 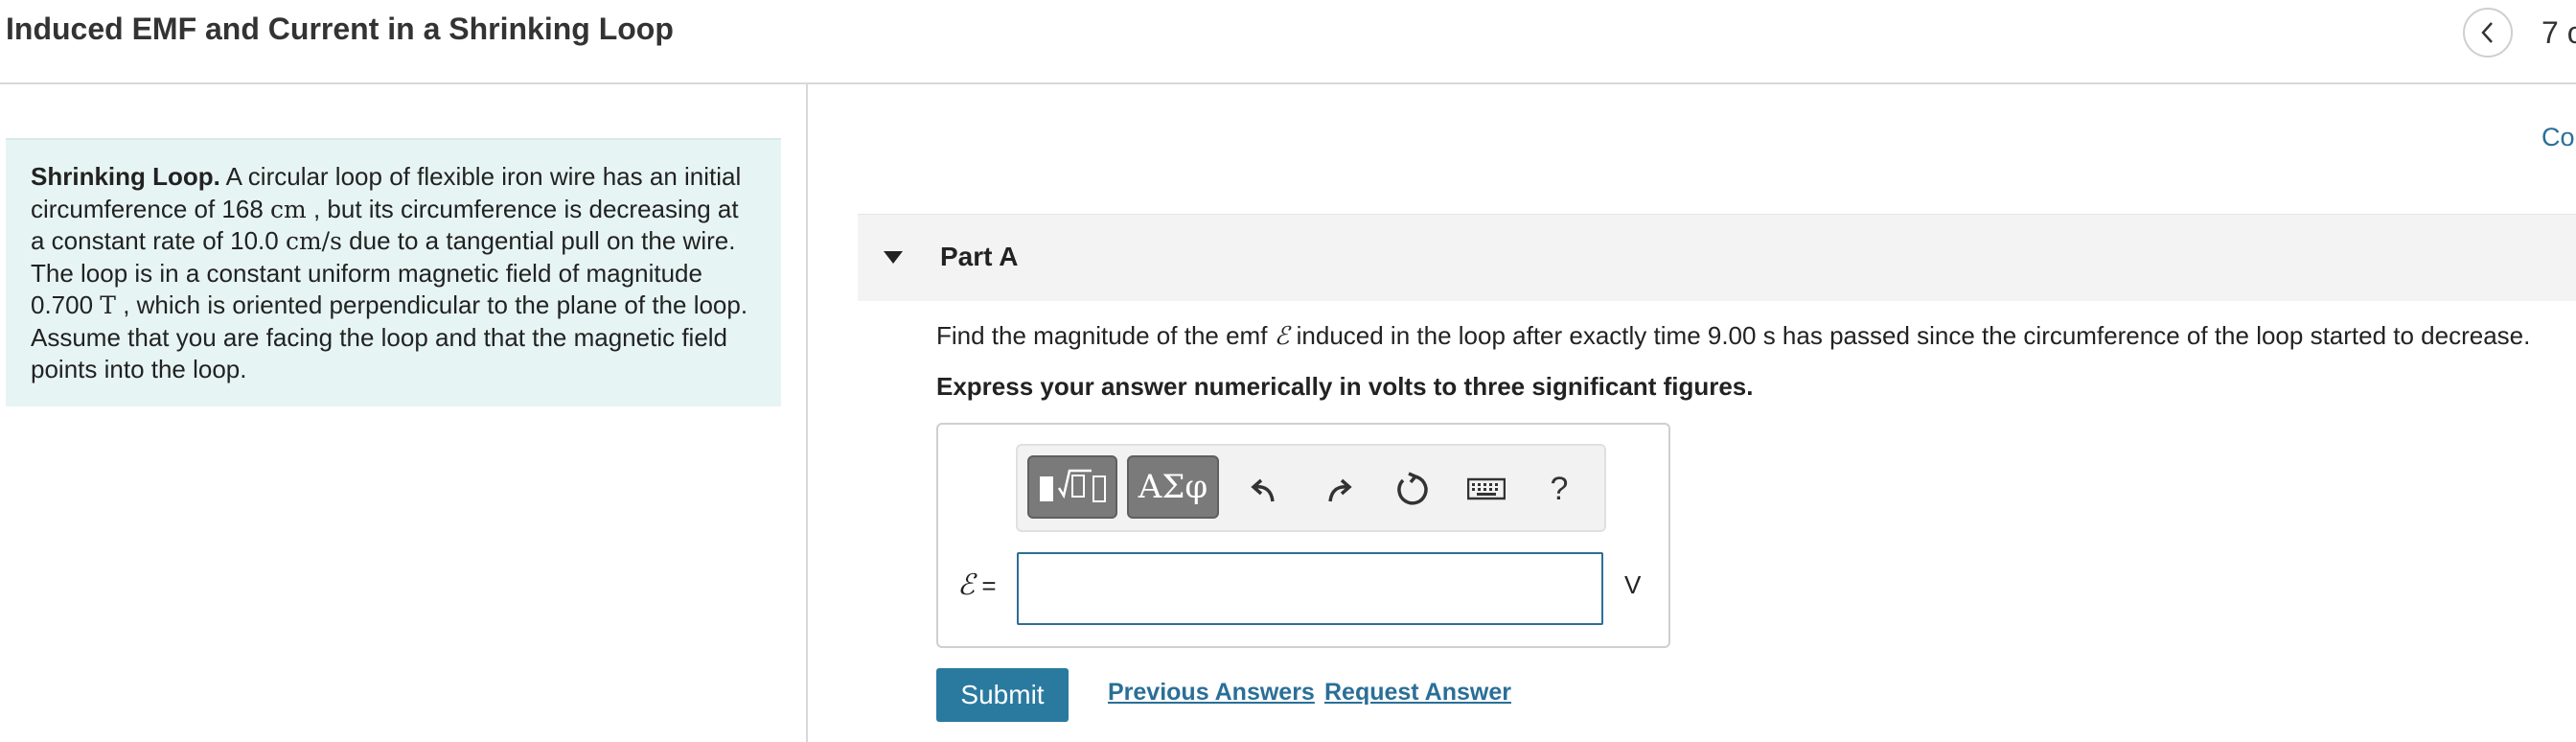 I want to click on help-button: ?, so click(x=1559, y=489).